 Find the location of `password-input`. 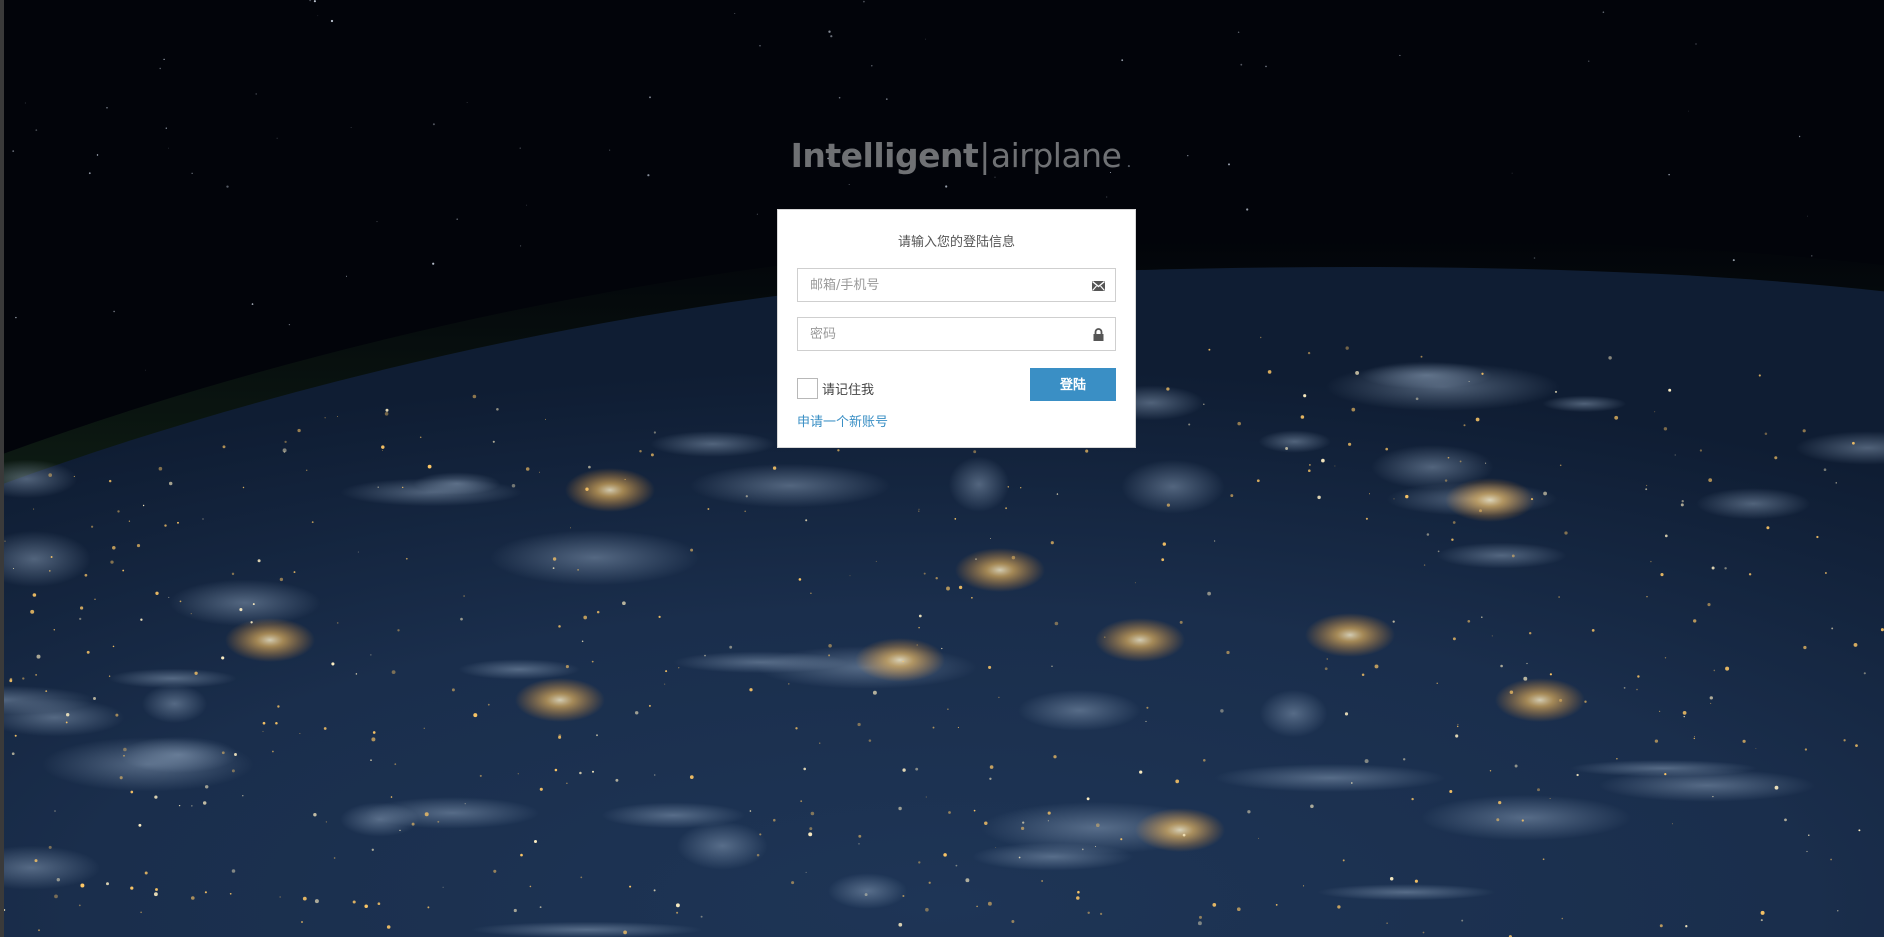

password-input is located at coordinates (956, 334).